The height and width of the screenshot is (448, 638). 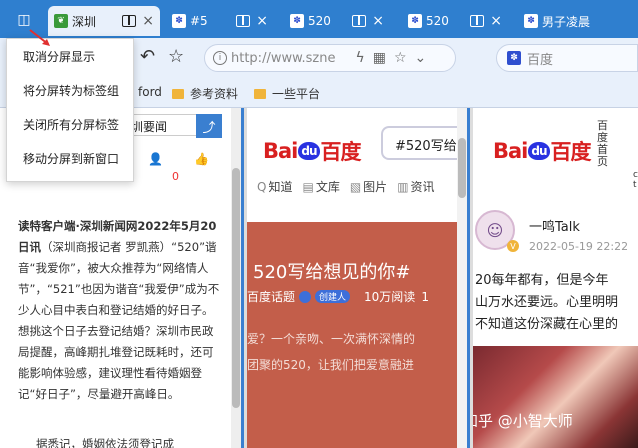 What do you see at coordinates (271, 297) in the screenshot?
I see `topic-source: 百度话题` at bounding box center [271, 297].